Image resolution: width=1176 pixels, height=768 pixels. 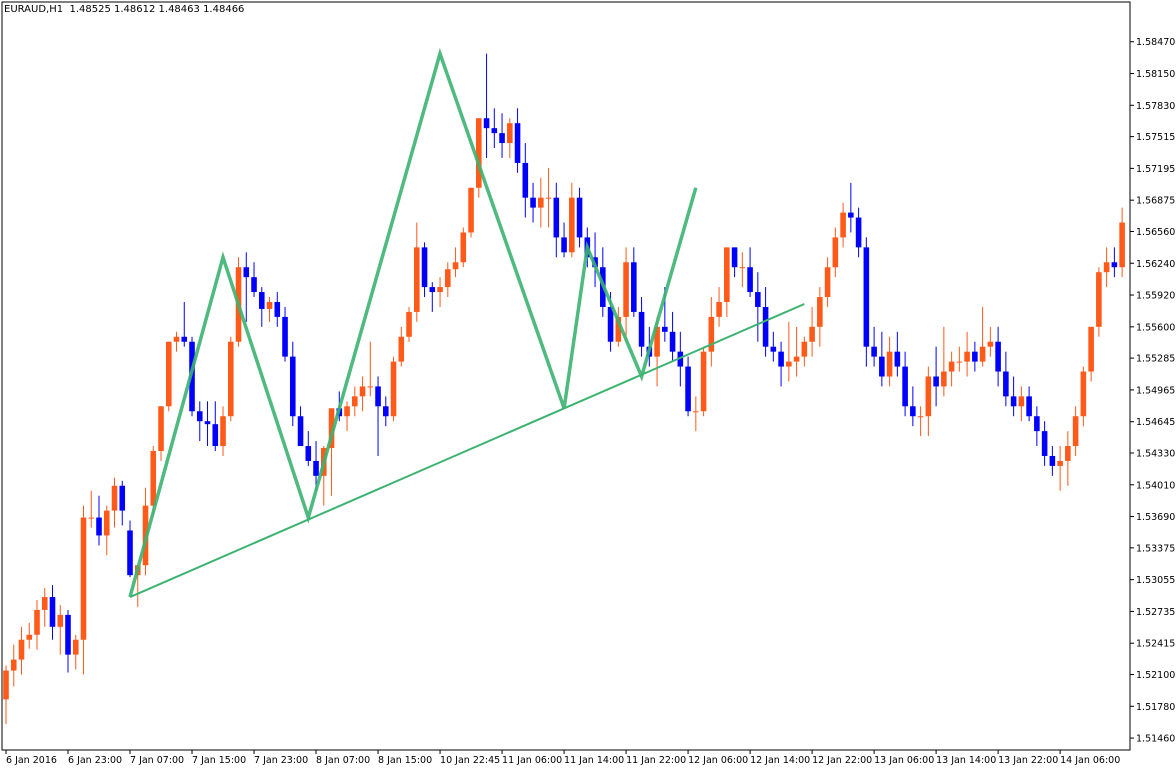 What do you see at coordinates (1155, 739) in the screenshot?
I see `y-tick-label: 1.51460` at bounding box center [1155, 739].